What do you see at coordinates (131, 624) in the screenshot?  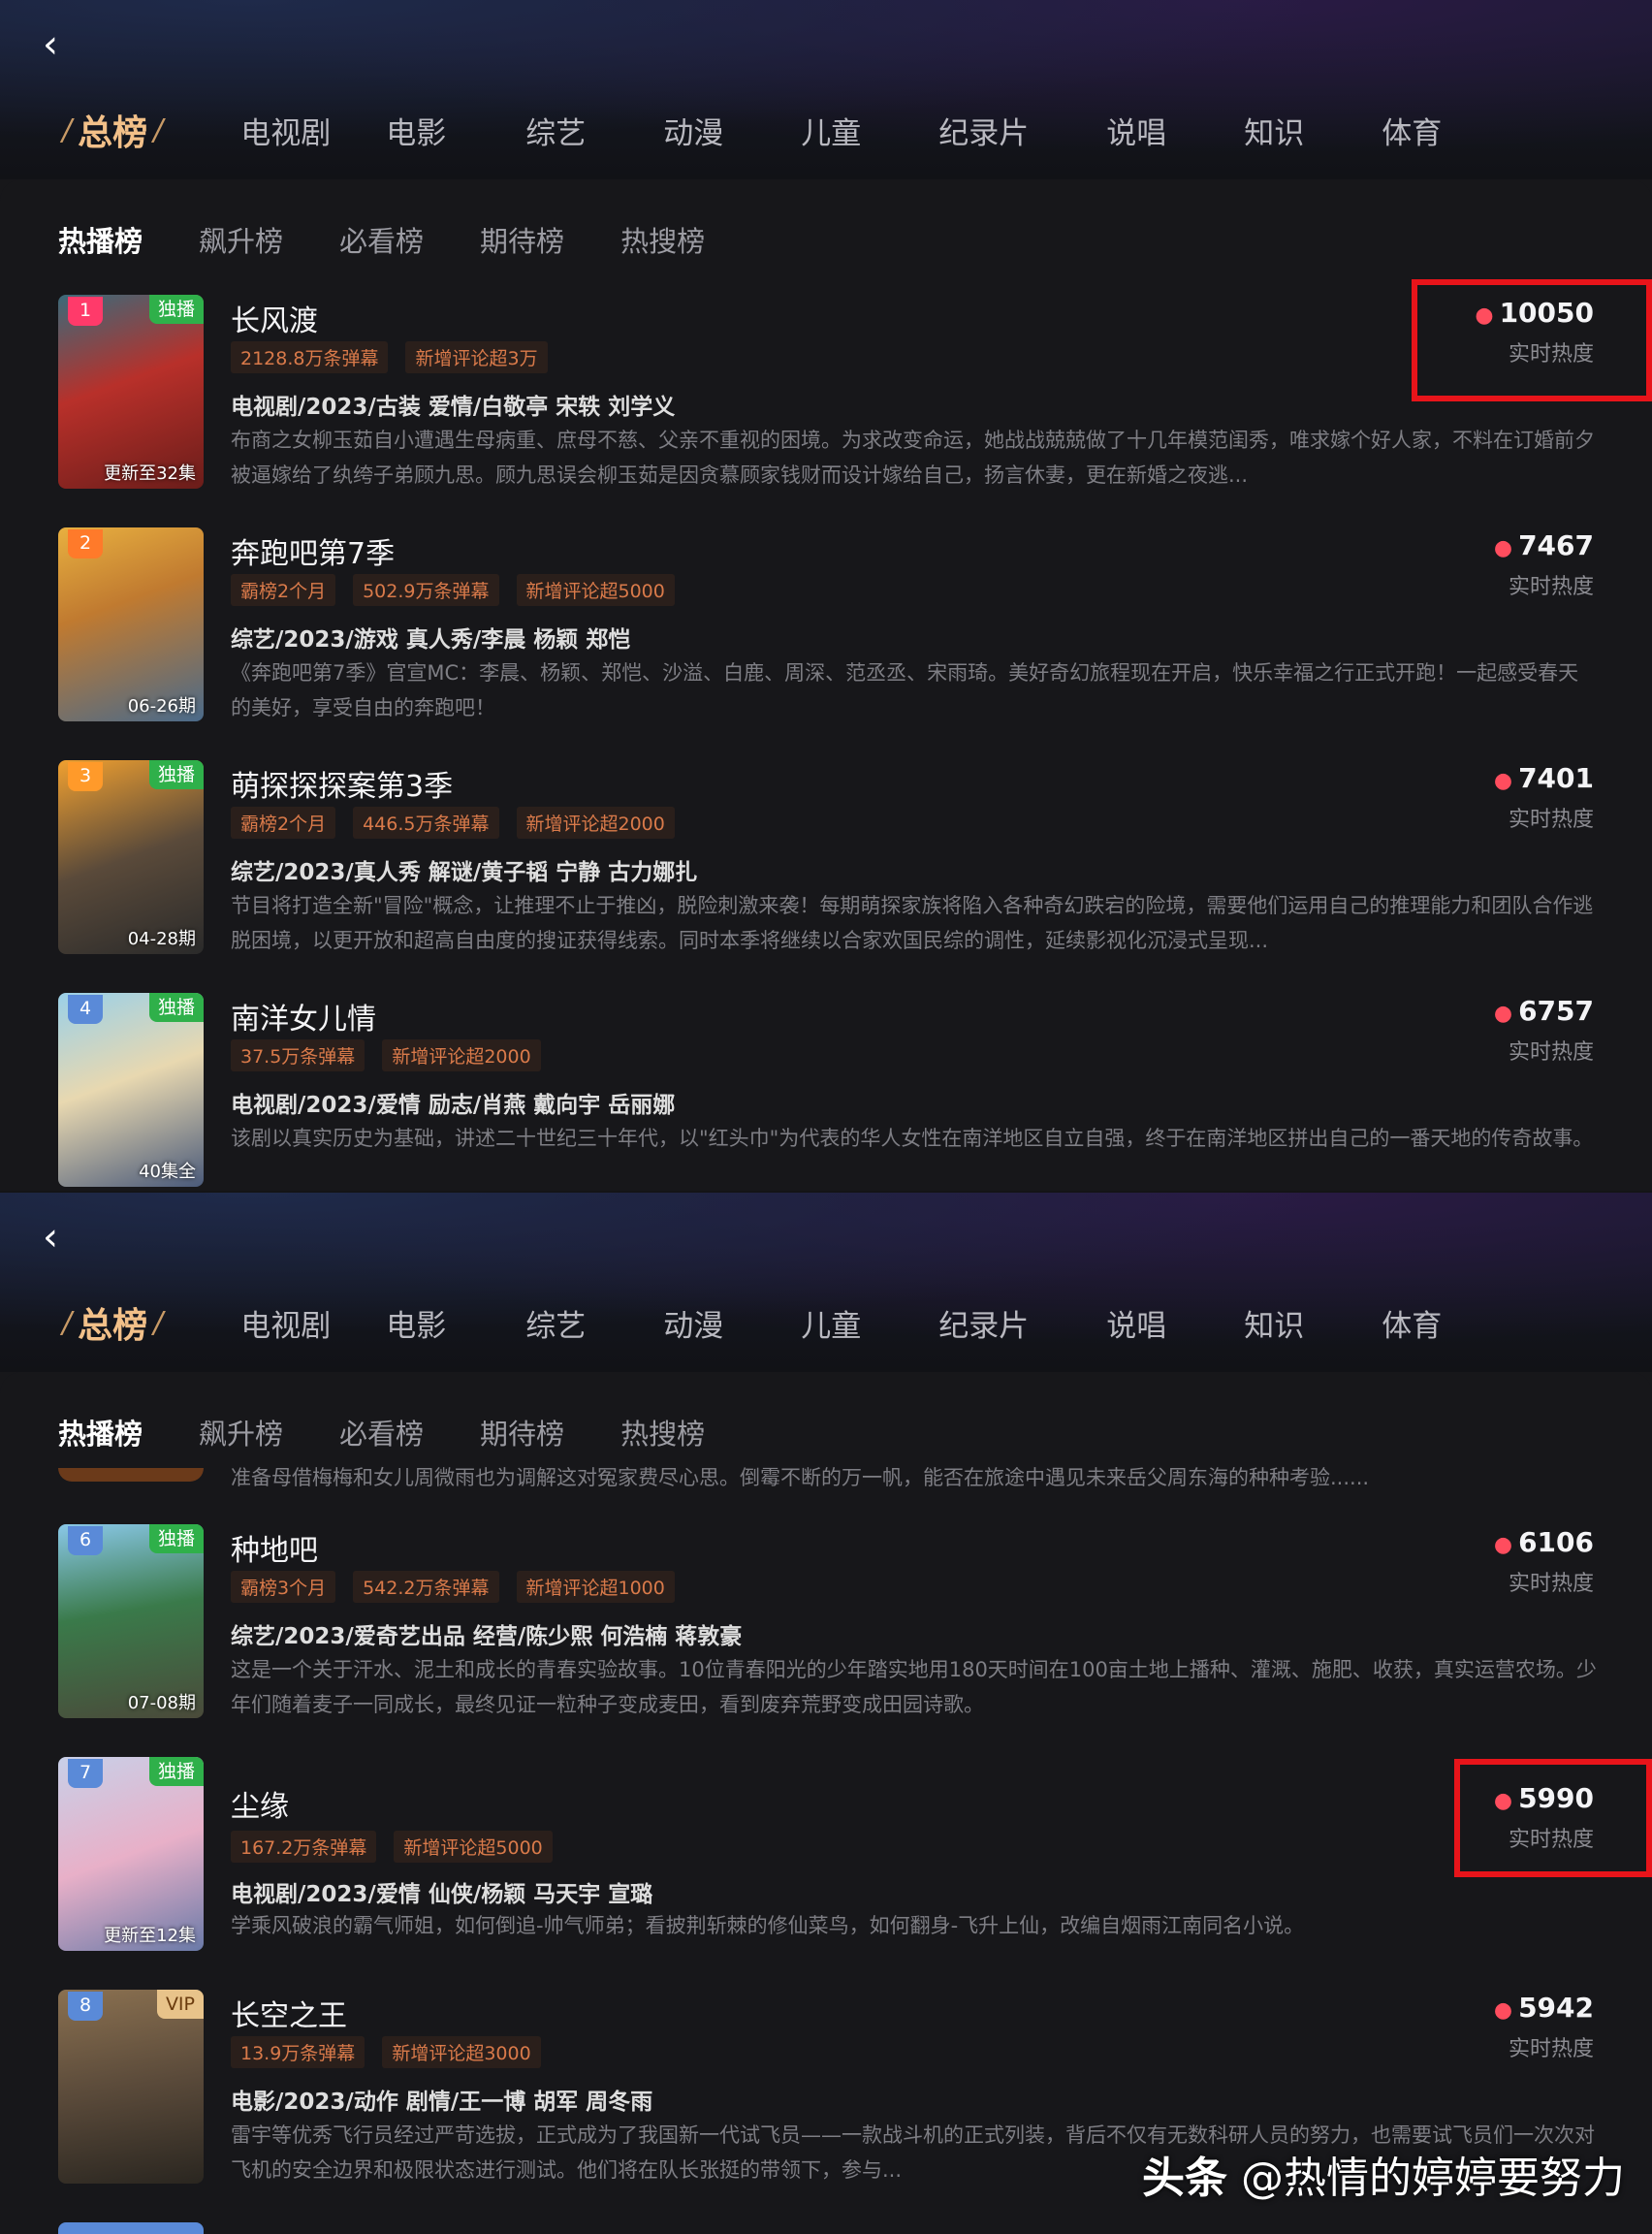 I see `poster-image: 2 06-26期` at bounding box center [131, 624].